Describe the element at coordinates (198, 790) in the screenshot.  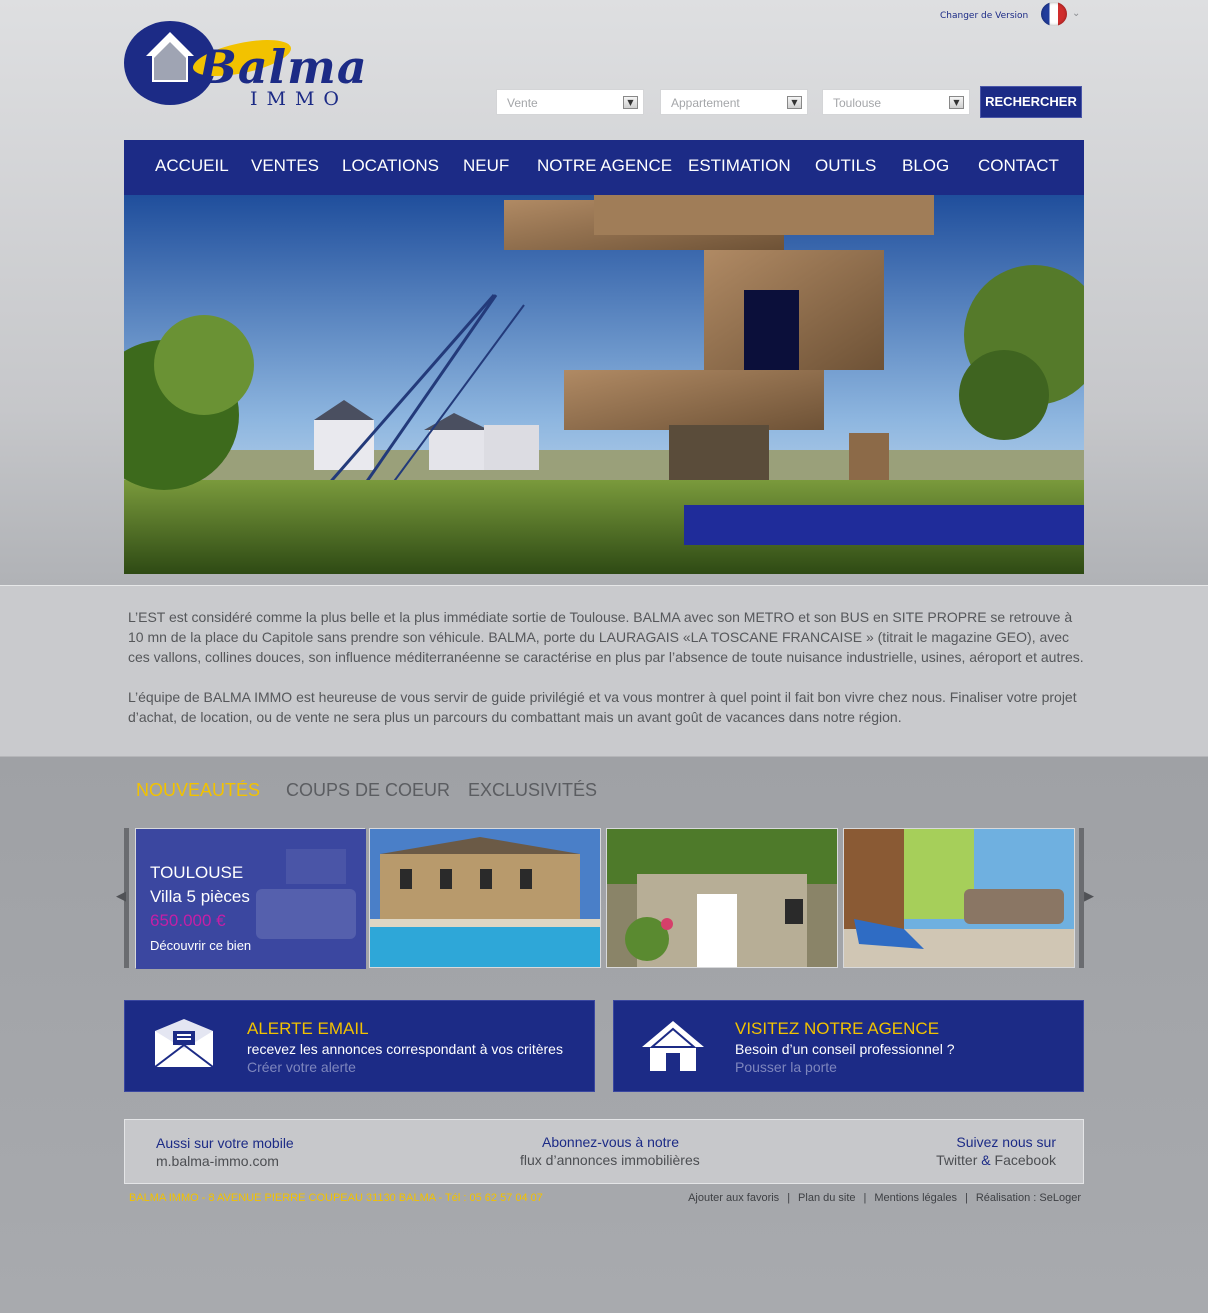
I see `tab-nouveautes: NOUVEAUTÉS` at that location.